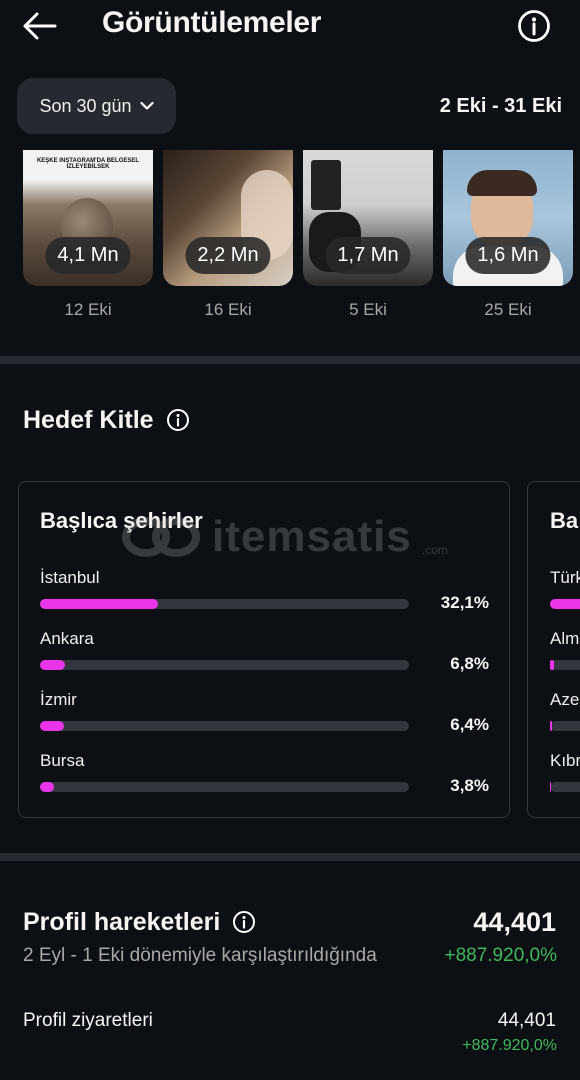 Image resolution: width=580 pixels, height=1080 pixels. Describe the element at coordinates (62, 760) in the screenshot. I see `city-name: Bursa` at that location.